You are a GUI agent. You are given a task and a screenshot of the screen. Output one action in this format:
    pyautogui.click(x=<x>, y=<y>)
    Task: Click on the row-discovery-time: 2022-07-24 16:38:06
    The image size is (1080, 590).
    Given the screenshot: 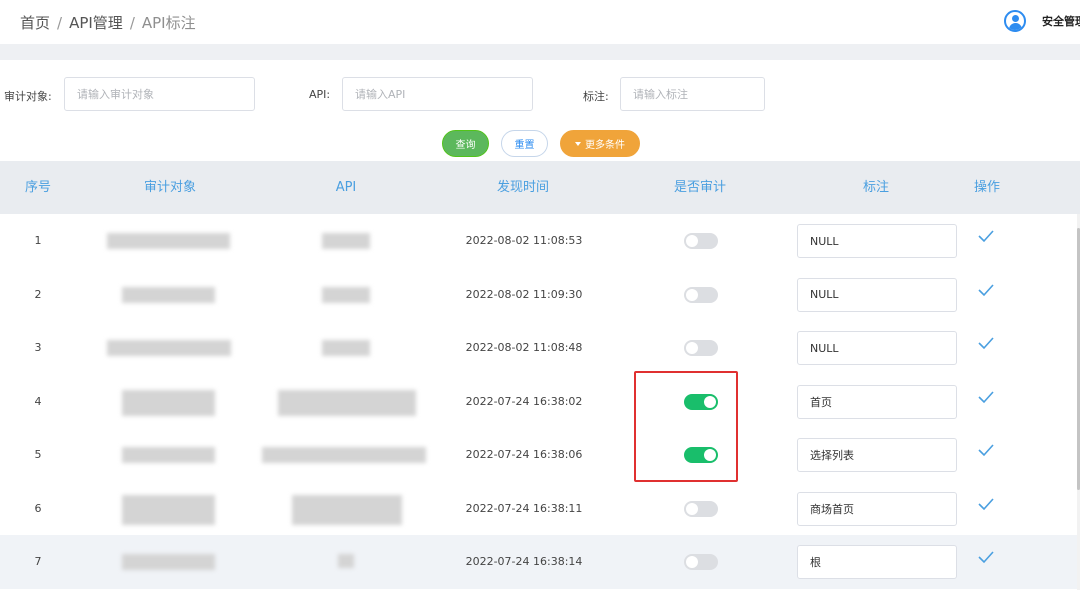 What is the action you would take?
    pyautogui.click(x=524, y=454)
    